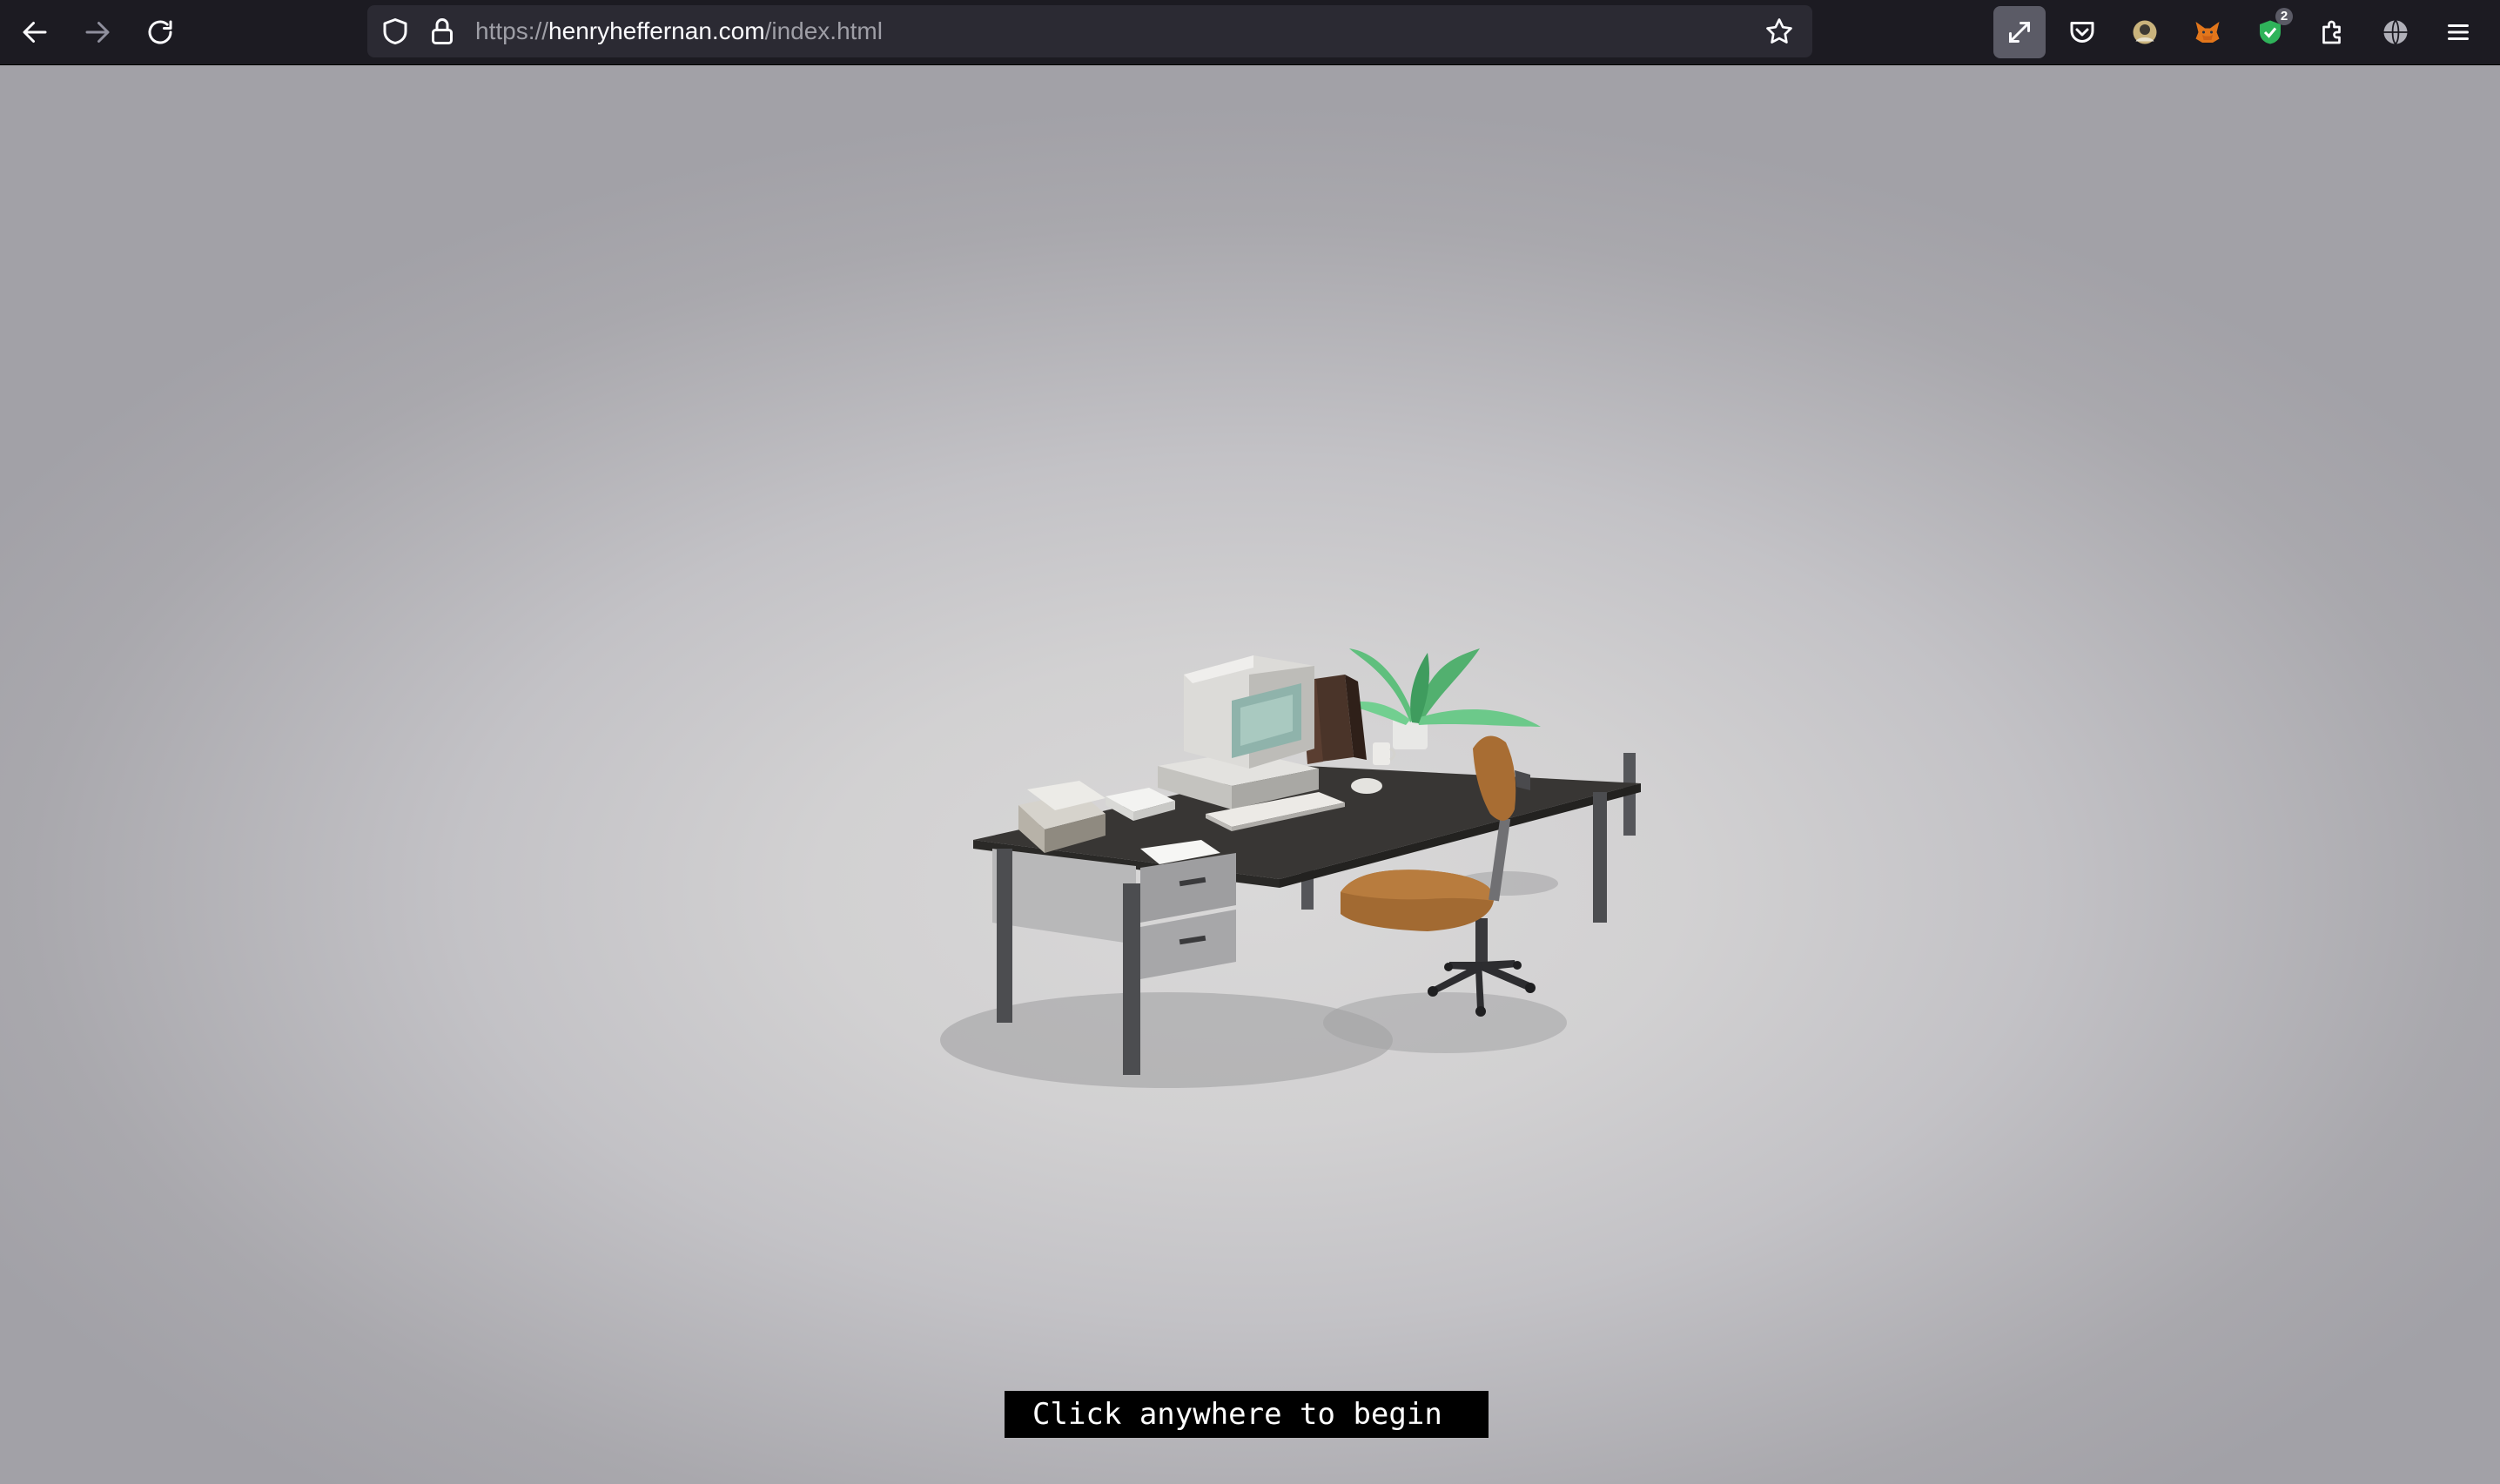 The width and height of the screenshot is (2500, 1484). What do you see at coordinates (1089, 31) in the screenshot?
I see `url-bar: https://henryheffernan.com/index.html` at bounding box center [1089, 31].